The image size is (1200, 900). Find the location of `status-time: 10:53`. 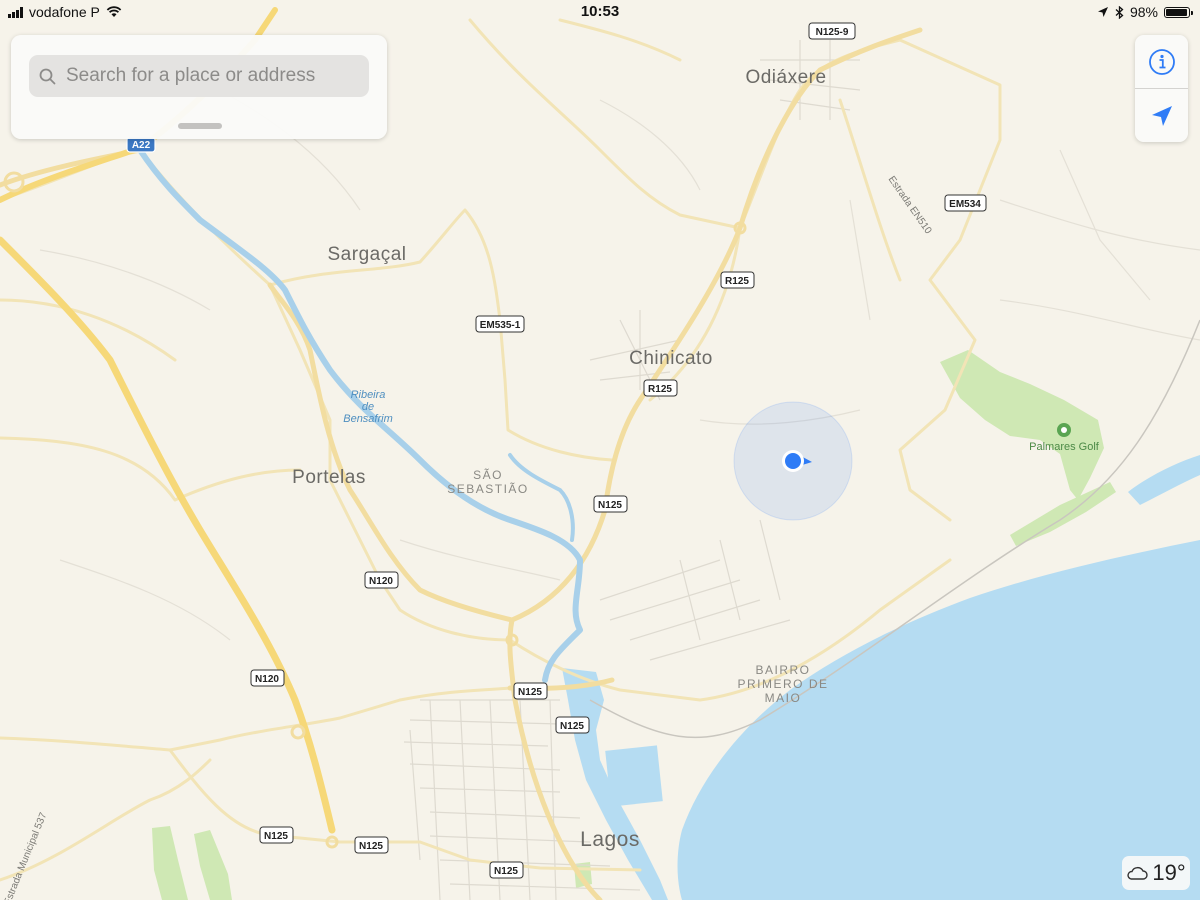

status-time: 10:53 is located at coordinates (600, 11).